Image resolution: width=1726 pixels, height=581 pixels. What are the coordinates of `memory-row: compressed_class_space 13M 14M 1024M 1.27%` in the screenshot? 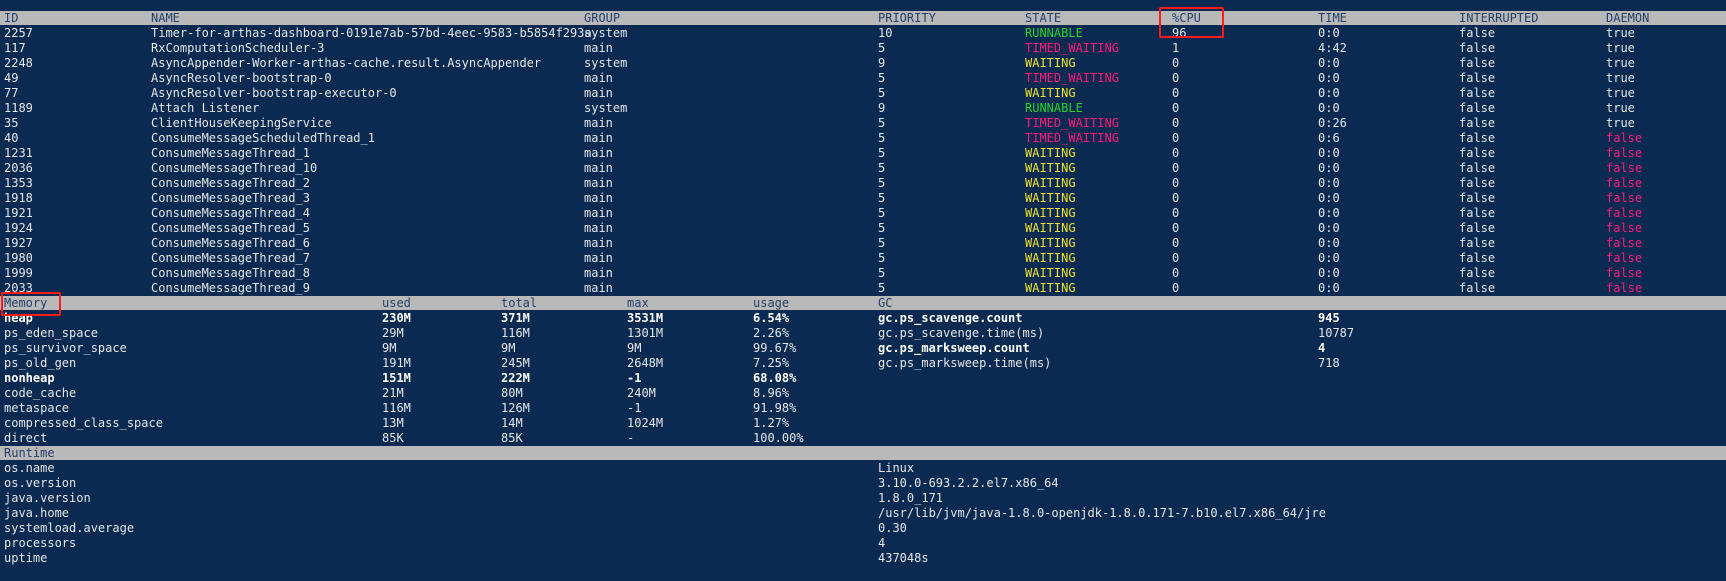 It's located at (863, 423).